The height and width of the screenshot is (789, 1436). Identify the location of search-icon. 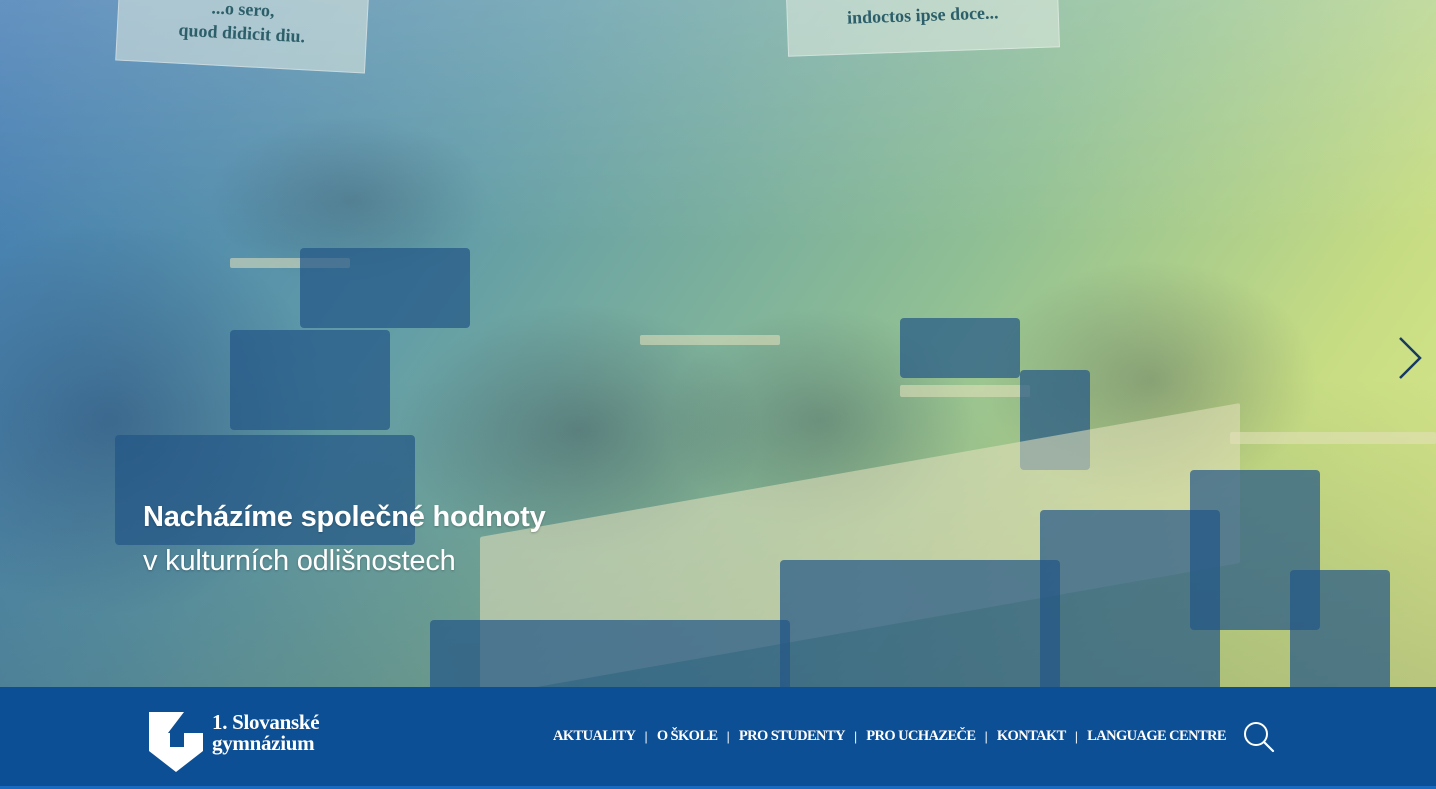
(1259, 737).